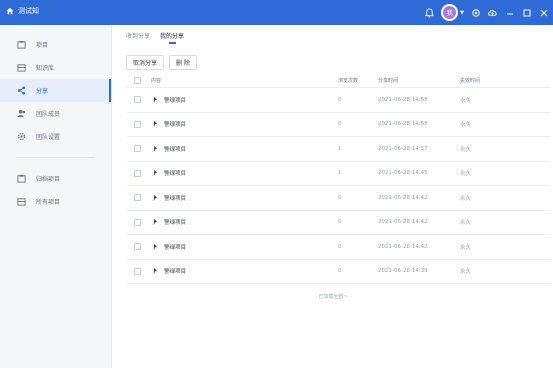  Describe the element at coordinates (183, 62) in the screenshot. I see `delete-button: 删 除` at that location.